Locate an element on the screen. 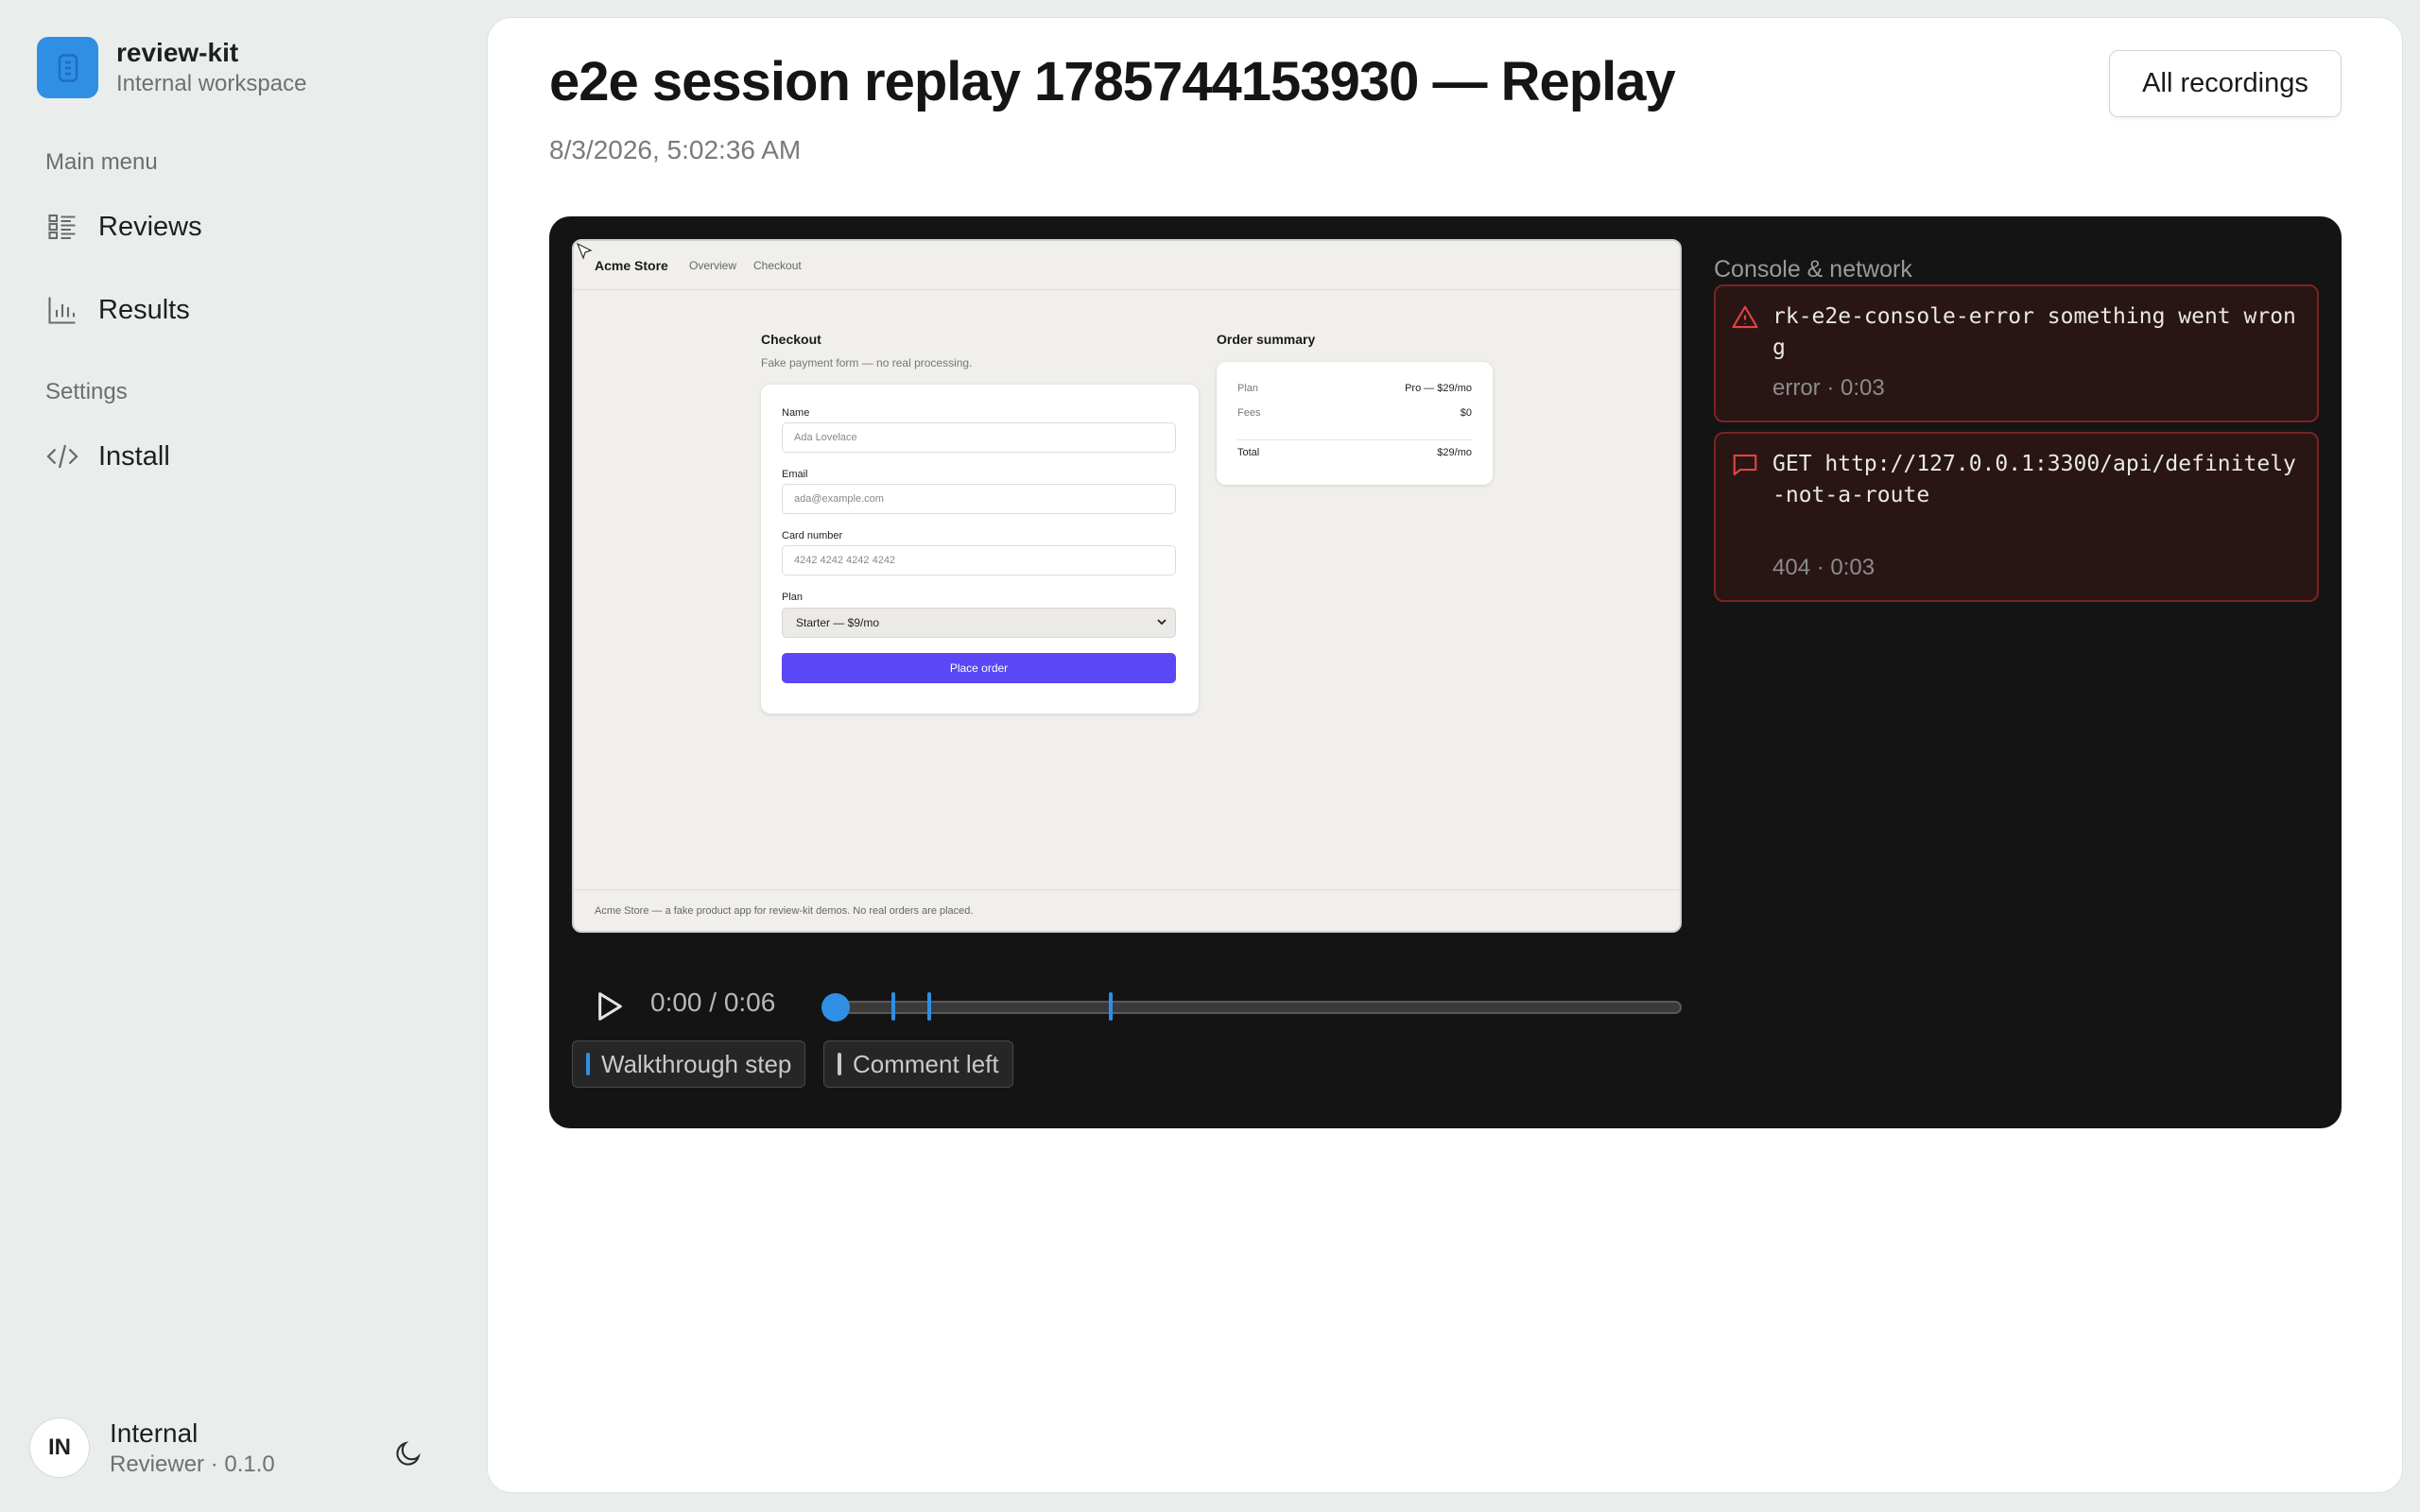 The width and height of the screenshot is (2420, 1512). list-icon is located at coordinates (62, 227).